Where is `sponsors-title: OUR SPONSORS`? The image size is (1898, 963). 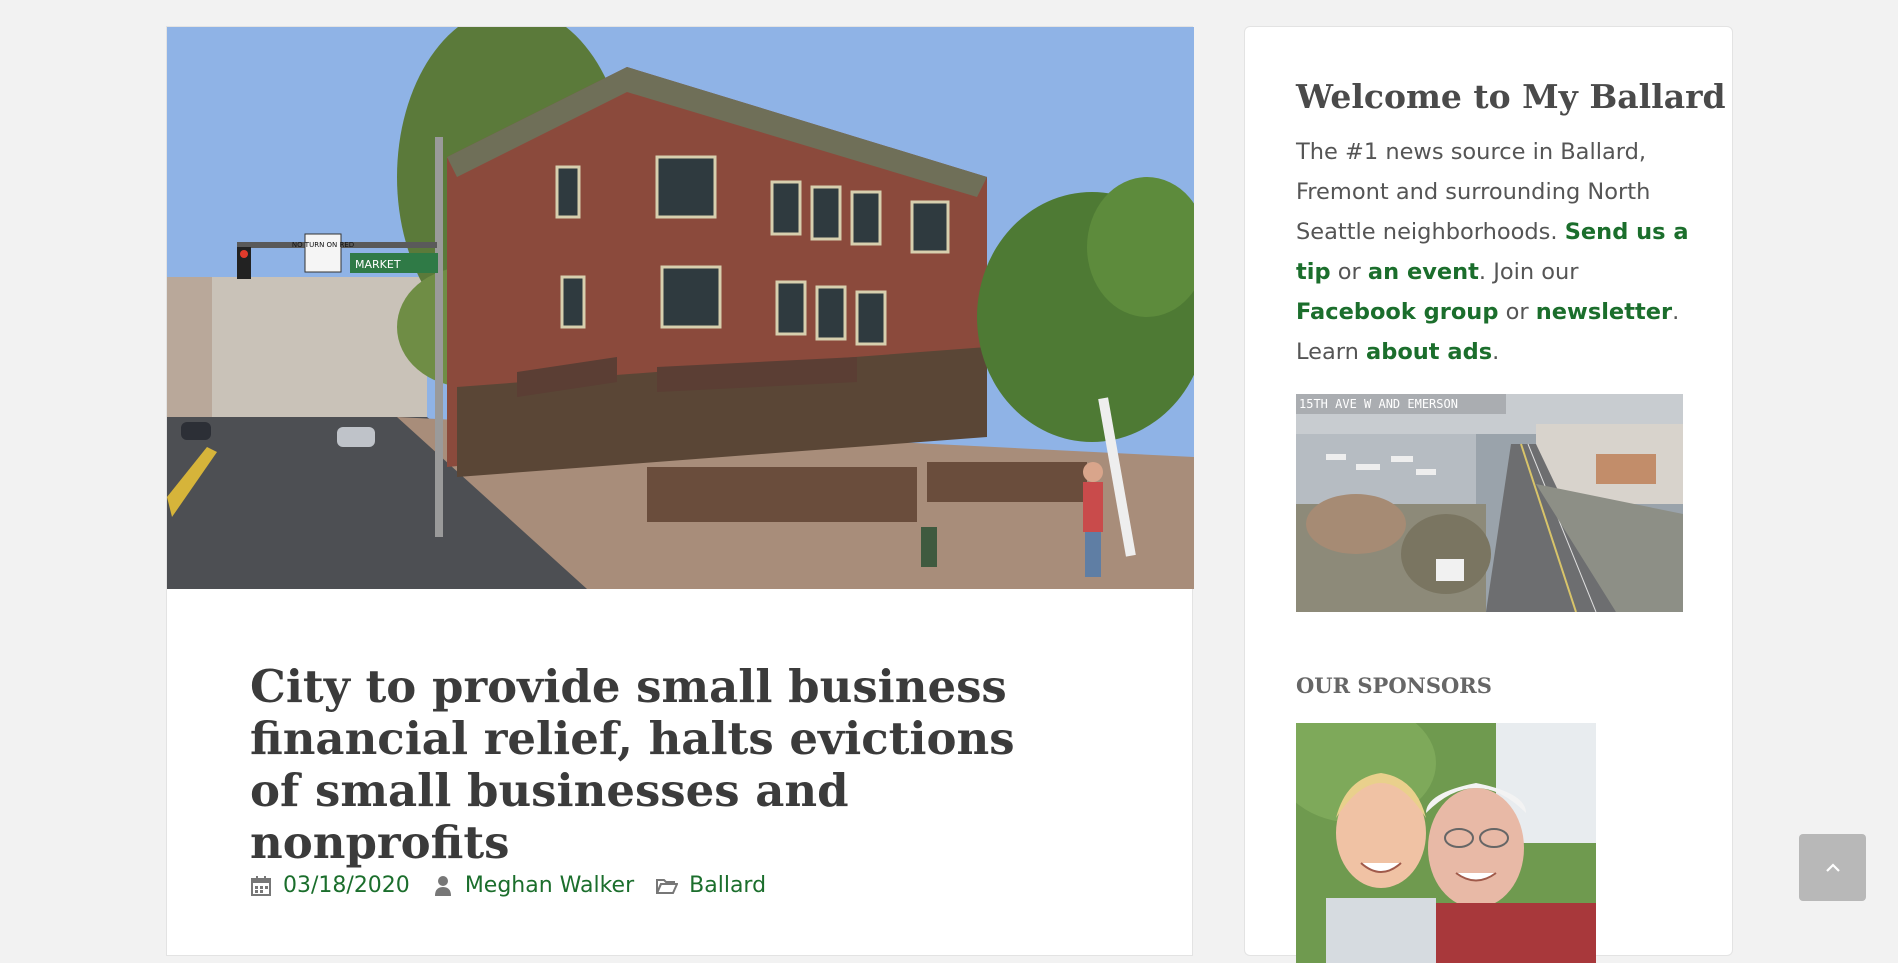
sponsors-title: OUR SPONSORS is located at coordinates (1394, 685).